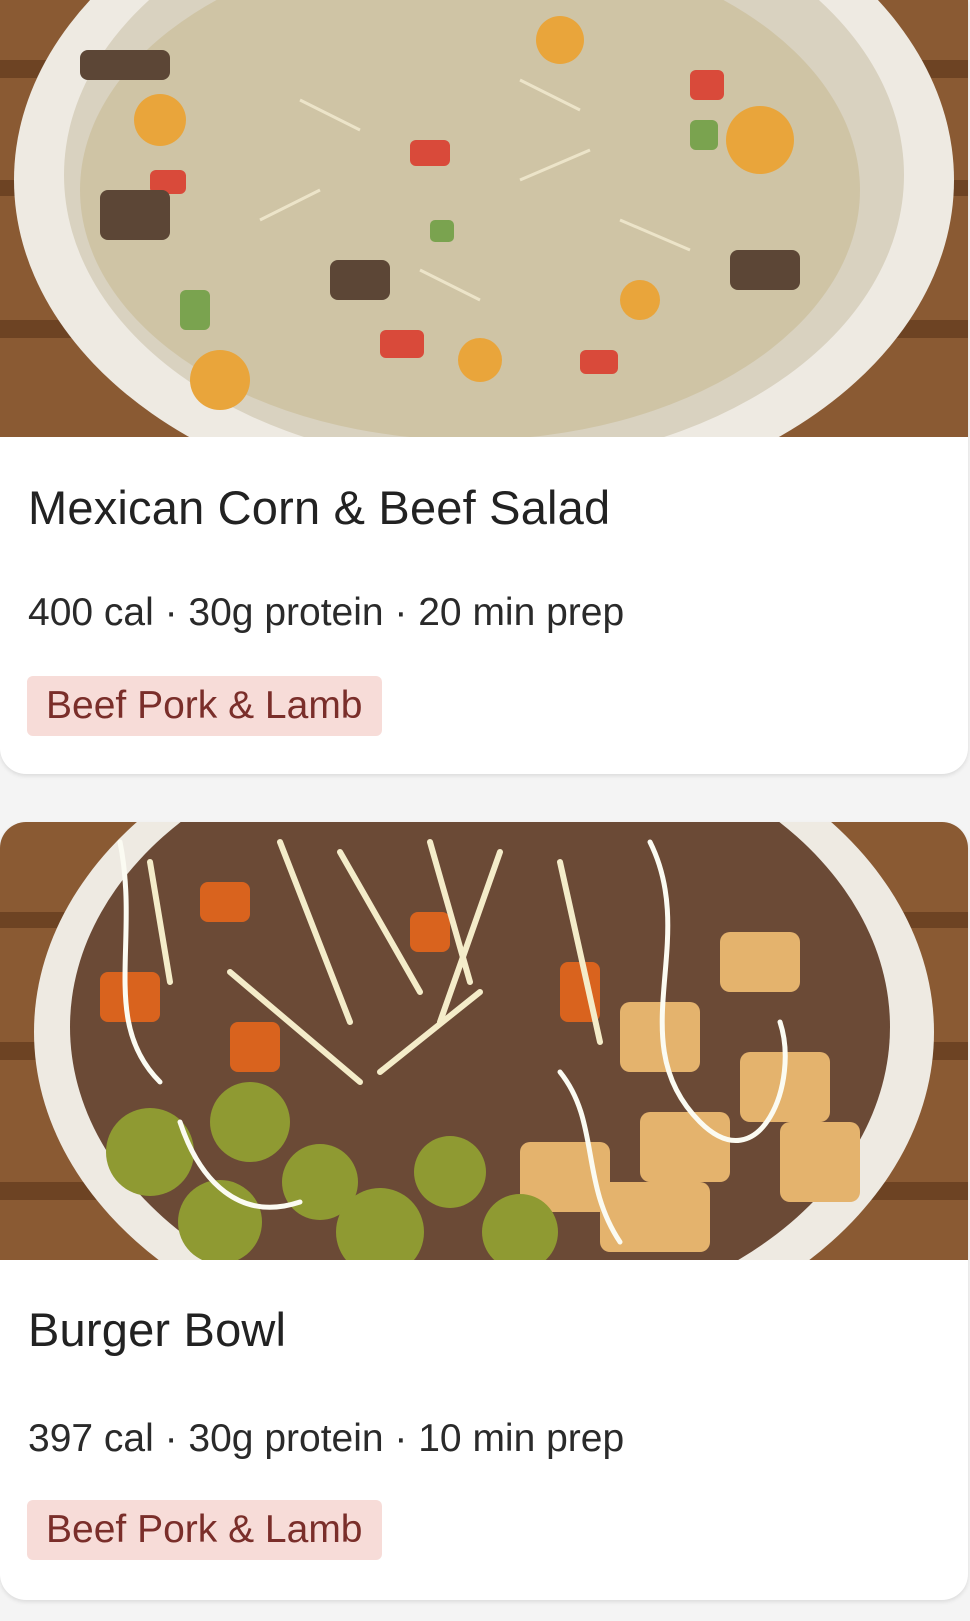 The width and height of the screenshot is (970, 1621). What do you see at coordinates (319, 507) in the screenshot?
I see `recipe-title: Mexican Corn & Beef Salad` at bounding box center [319, 507].